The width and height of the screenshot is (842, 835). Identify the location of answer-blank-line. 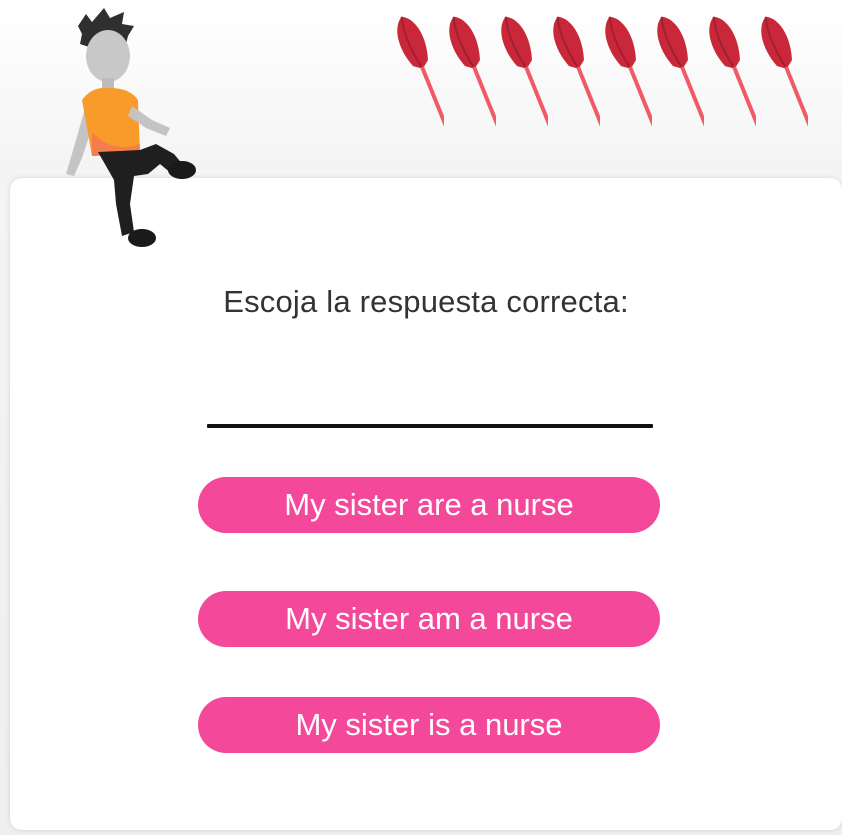
(430, 426).